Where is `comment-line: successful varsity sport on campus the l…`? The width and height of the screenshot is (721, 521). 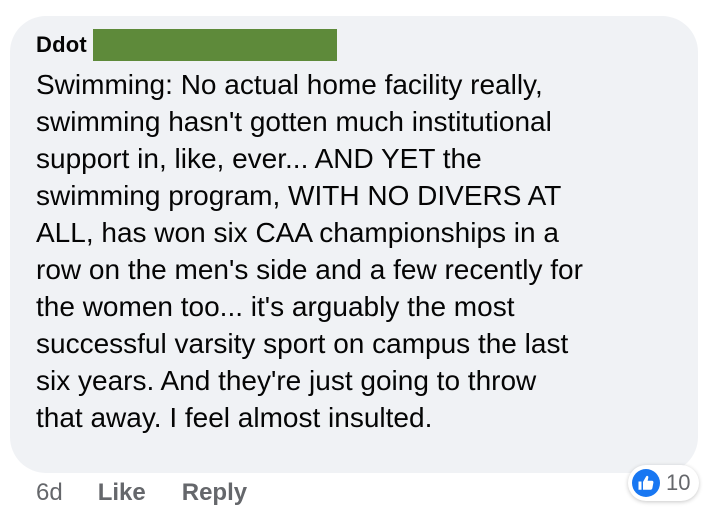 comment-line: successful varsity sport on campus the l… is located at coordinates (302, 343).